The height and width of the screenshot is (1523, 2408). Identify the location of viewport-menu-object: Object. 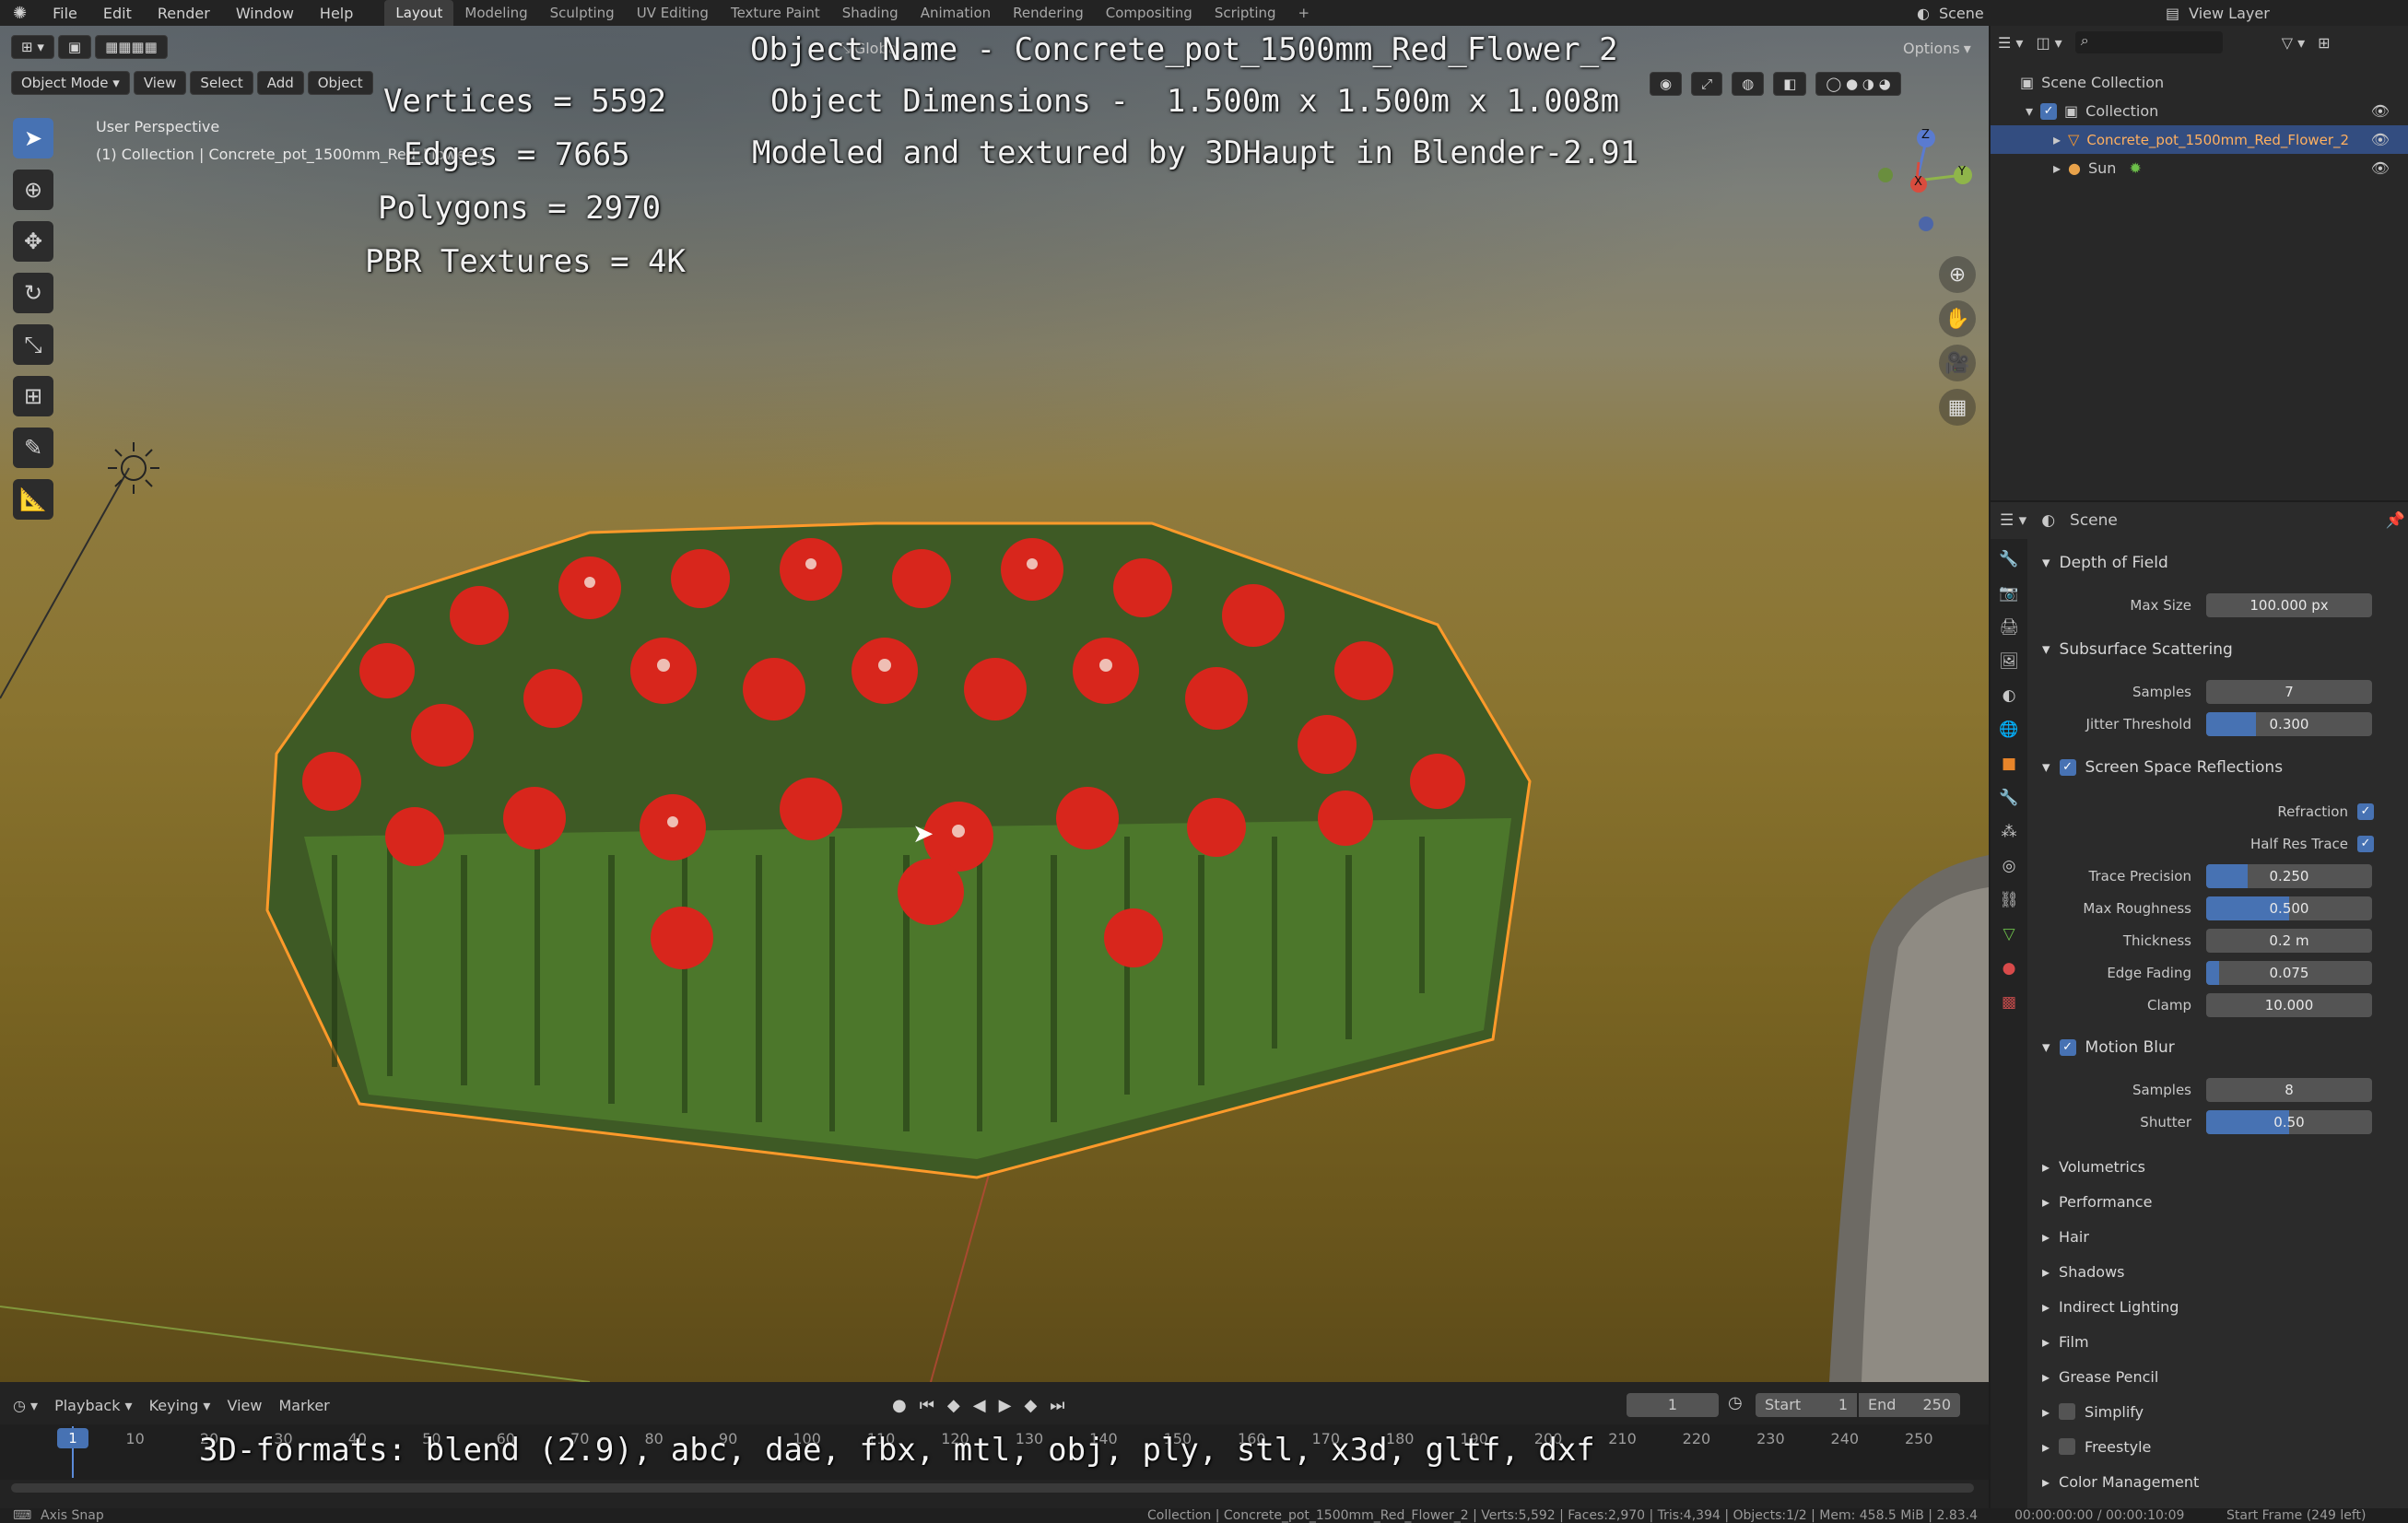
(340, 83).